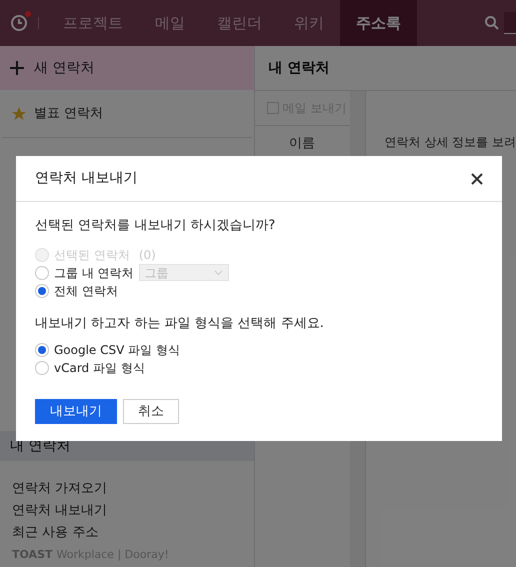  What do you see at coordinates (94, 273) in the screenshot?
I see `option-label: 그룹 내 연락처` at bounding box center [94, 273].